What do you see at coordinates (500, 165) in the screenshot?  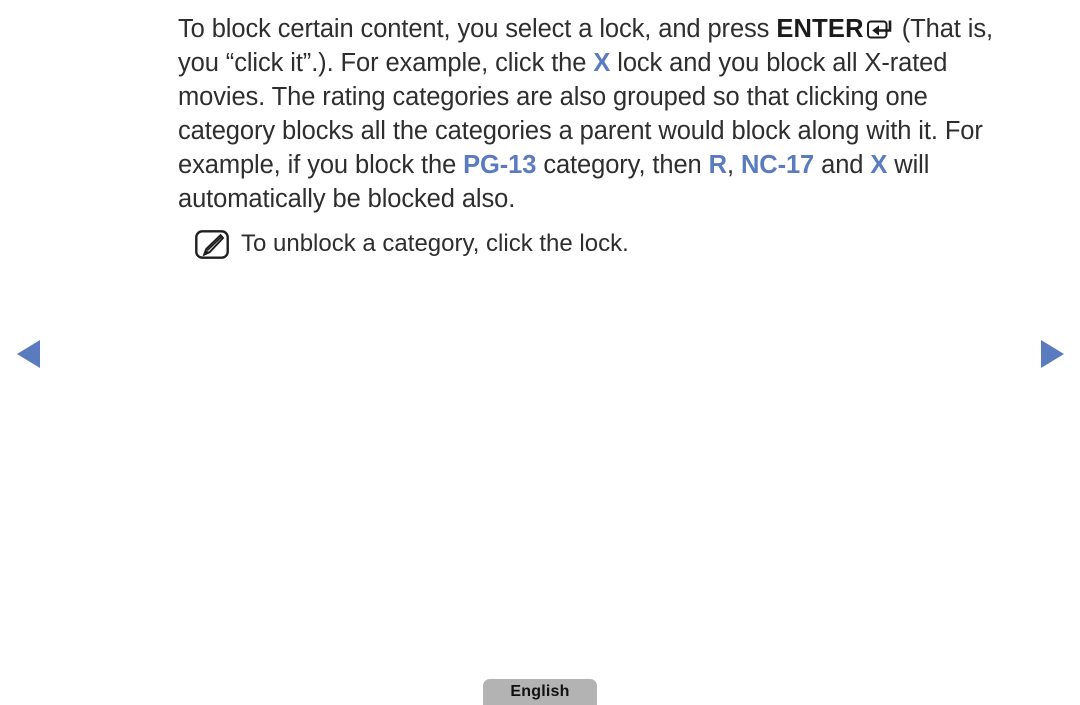 I see `rating-pg13: PG-13` at bounding box center [500, 165].